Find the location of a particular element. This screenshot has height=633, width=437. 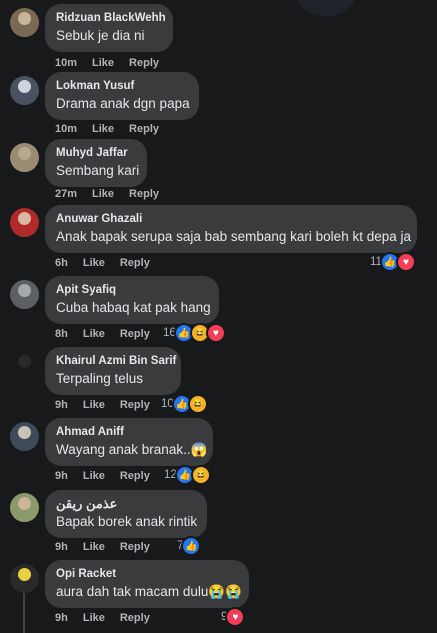

comment-bubble: Khairul Azmi Bin Sarif Terpaling telus is located at coordinates (113, 371).